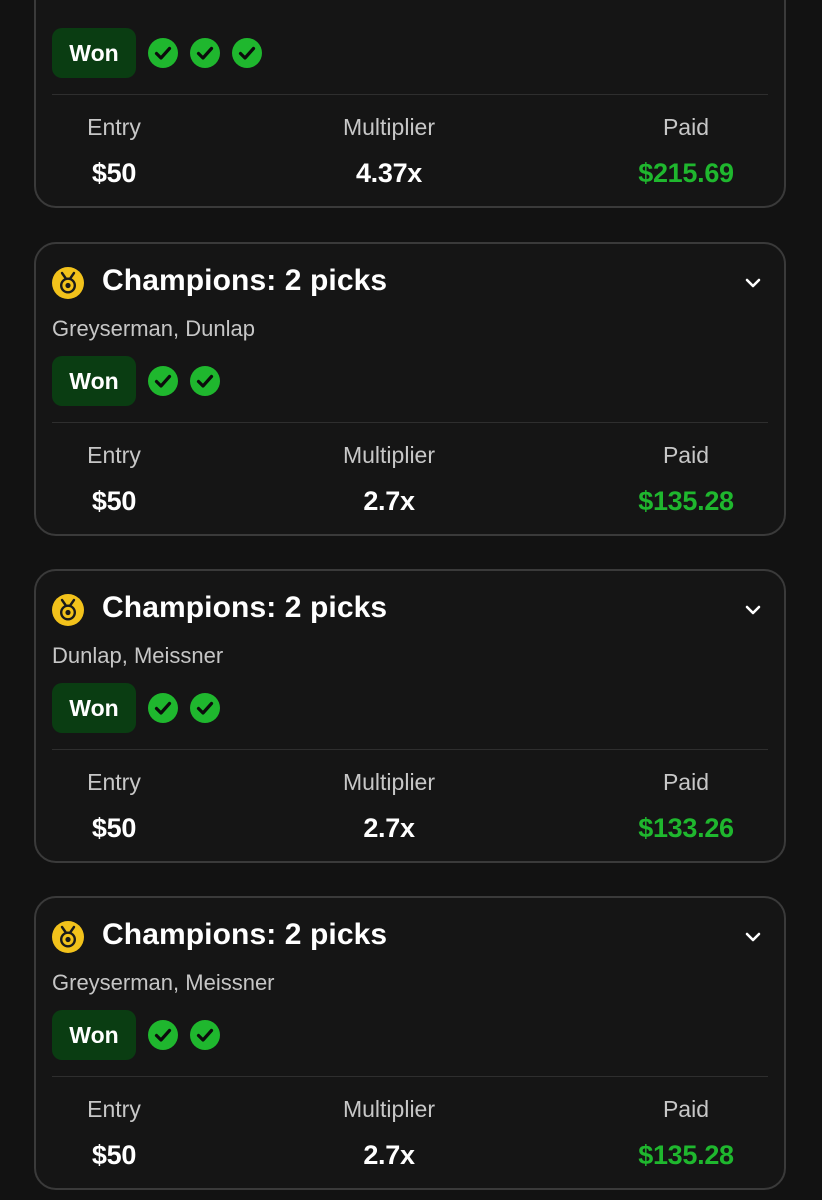 The image size is (822, 1200). Describe the element at coordinates (389, 173) in the screenshot. I see `multiplier-value: 4.37x` at that location.